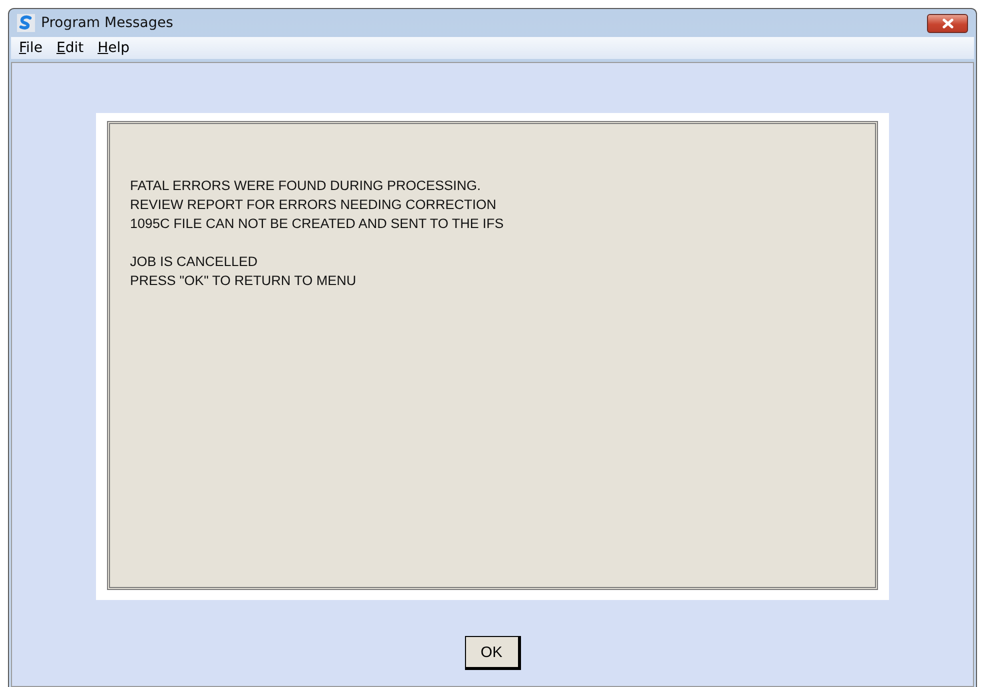 The width and height of the screenshot is (987, 687). What do you see at coordinates (244, 281) in the screenshot?
I see `message-line: PRESS "OK" TO RETURN TO MENU` at bounding box center [244, 281].